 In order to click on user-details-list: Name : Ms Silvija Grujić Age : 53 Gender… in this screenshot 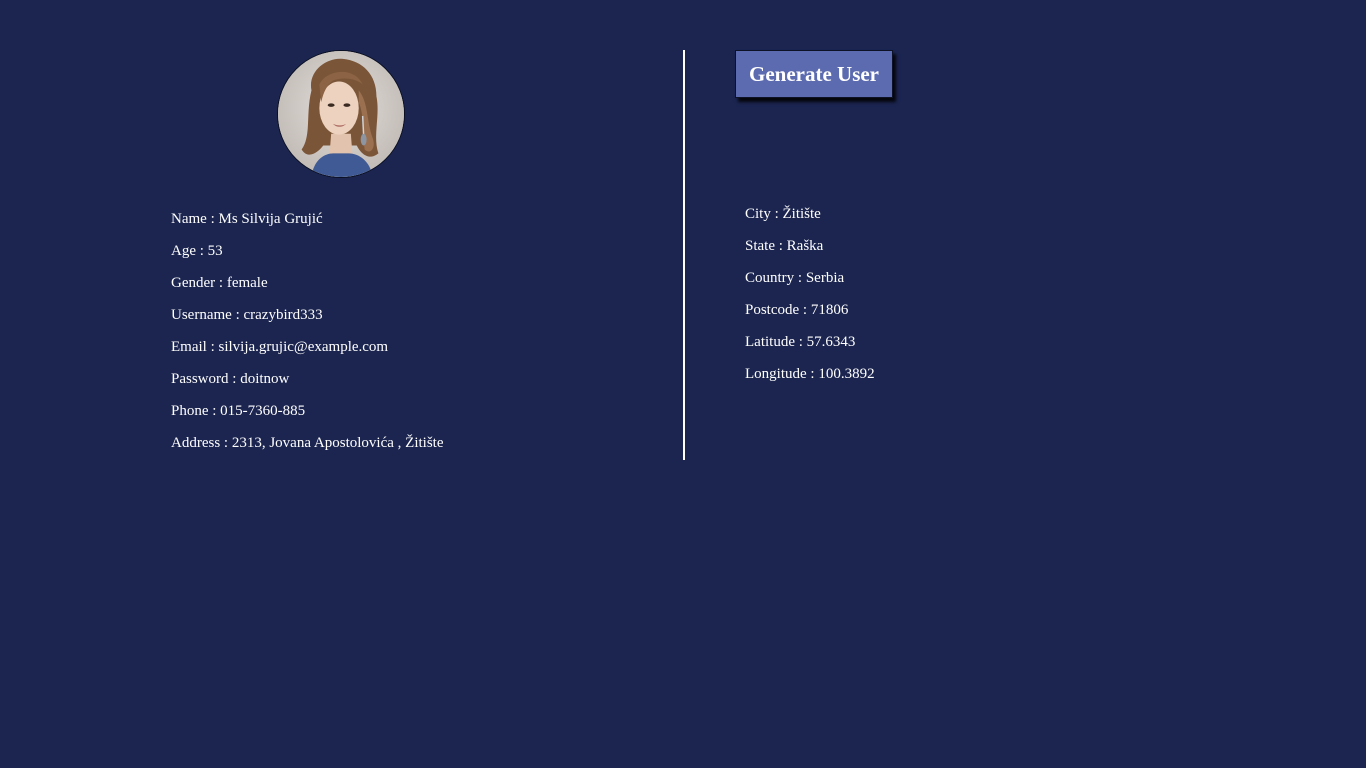, I will do `click(411, 337)`.